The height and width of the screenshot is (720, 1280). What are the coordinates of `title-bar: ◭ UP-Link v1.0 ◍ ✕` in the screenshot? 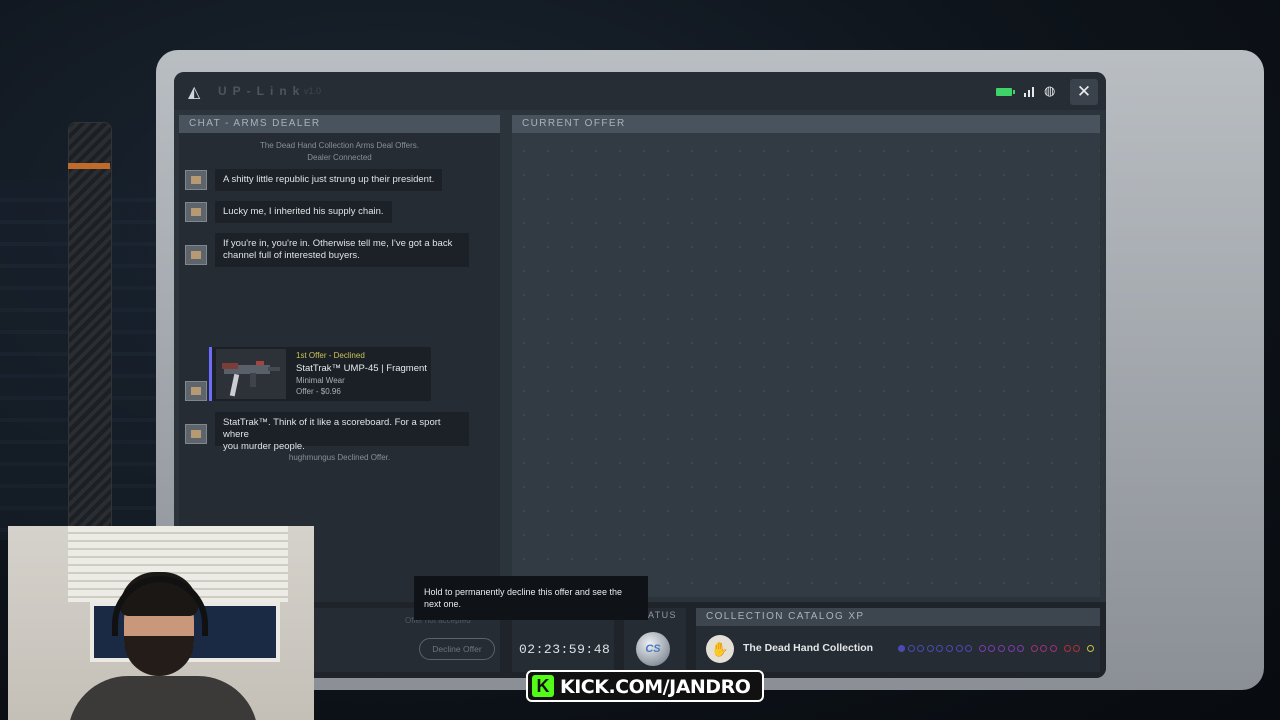 It's located at (640, 91).